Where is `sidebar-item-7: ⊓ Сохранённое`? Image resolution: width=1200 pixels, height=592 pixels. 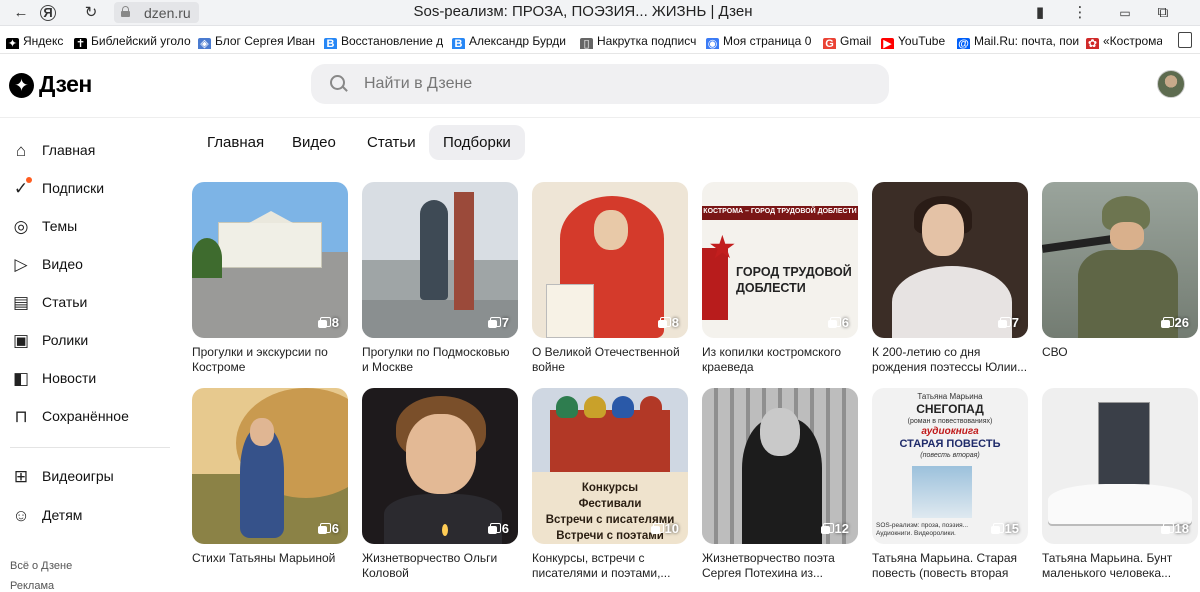
sidebar-item-7: ⊓ Сохранённое is located at coordinates (95, 417).